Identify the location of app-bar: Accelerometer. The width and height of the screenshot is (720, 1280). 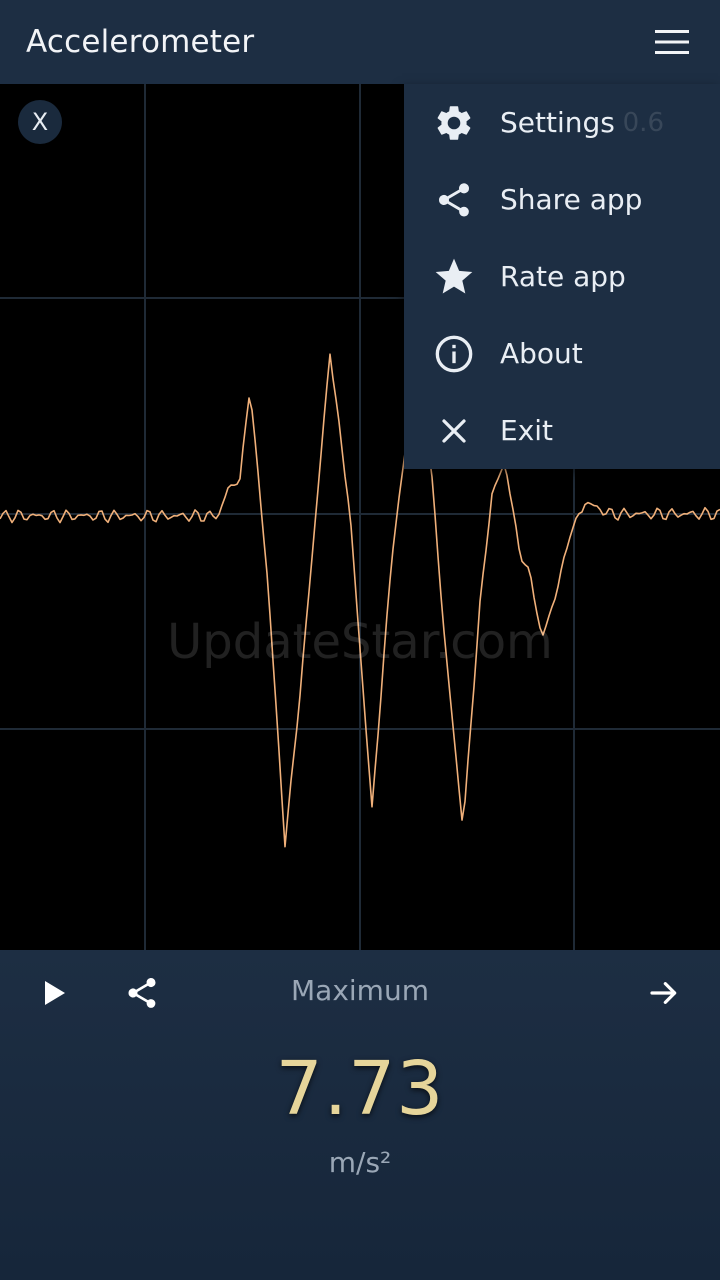
(360, 42).